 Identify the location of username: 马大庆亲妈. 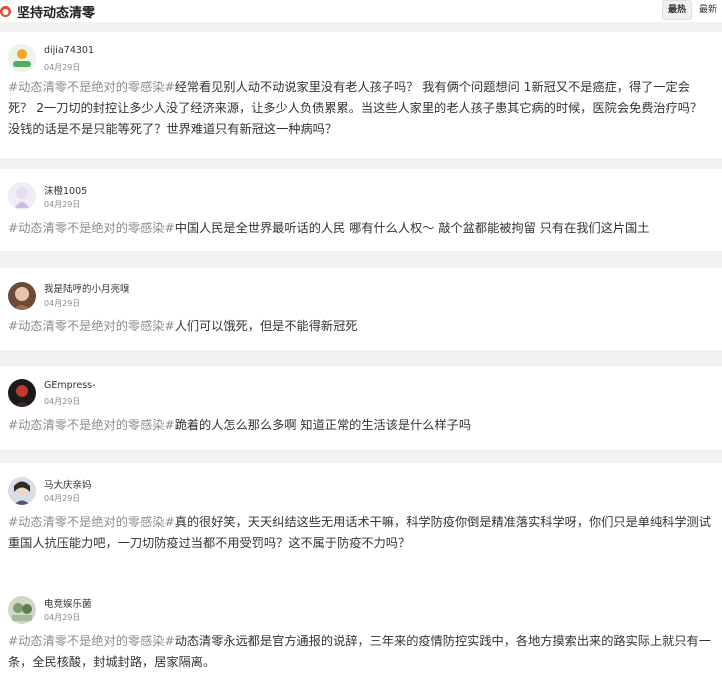
(68, 484).